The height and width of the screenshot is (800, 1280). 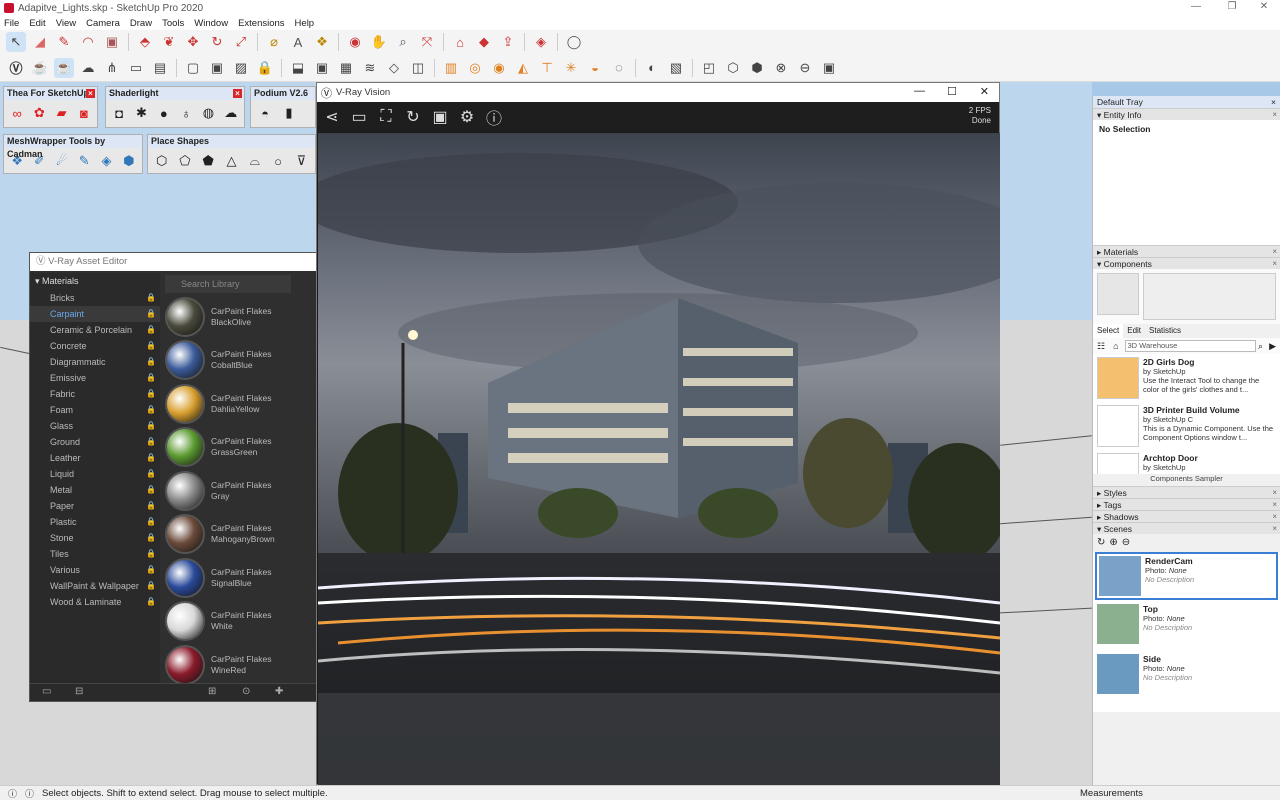 What do you see at coordinates (141, 23) in the screenshot?
I see `menu-draw: Draw` at bounding box center [141, 23].